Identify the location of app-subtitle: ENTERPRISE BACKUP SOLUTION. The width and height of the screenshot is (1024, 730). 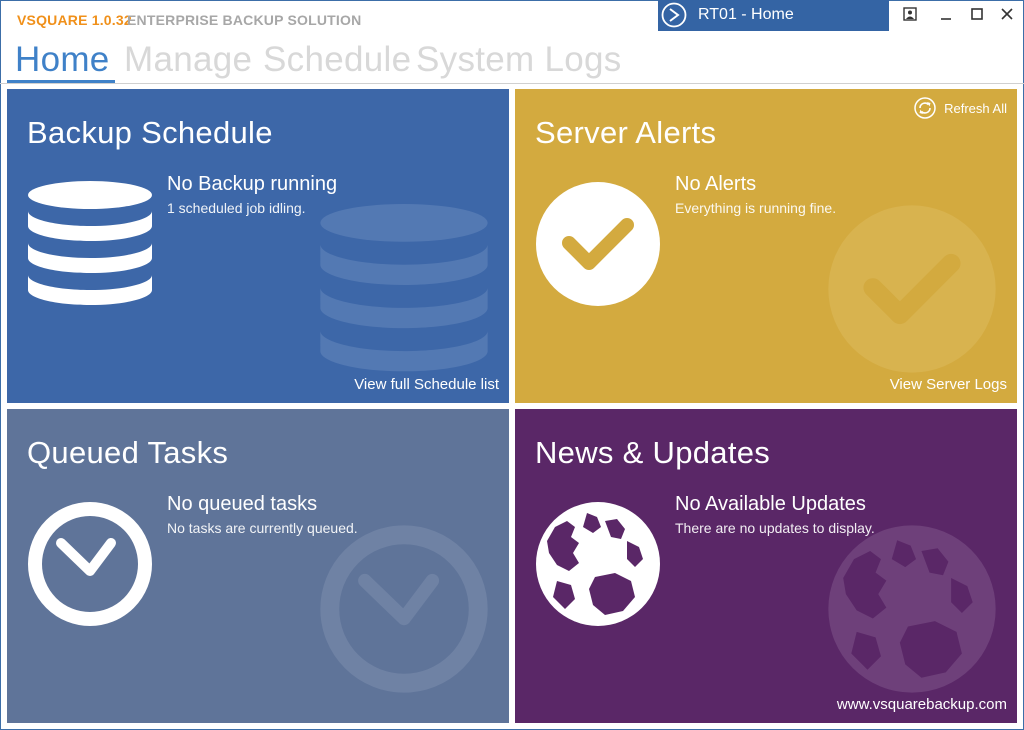
(244, 20).